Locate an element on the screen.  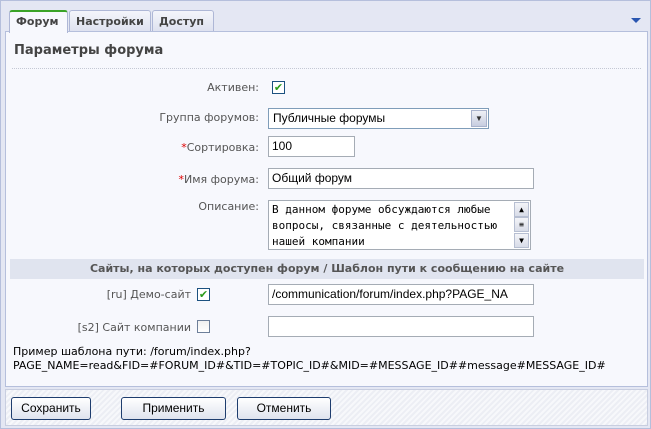
site-ru-path-input: /communication/forum/index.php?PAGE_NA is located at coordinates (401, 294).